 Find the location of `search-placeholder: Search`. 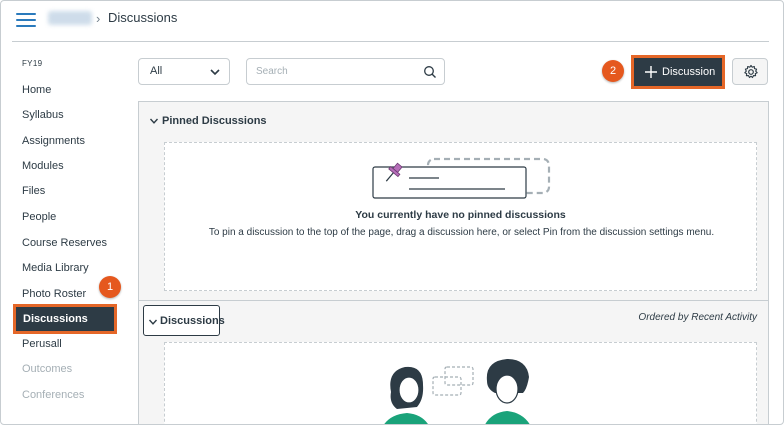

search-placeholder: Search is located at coordinates (272, 71).